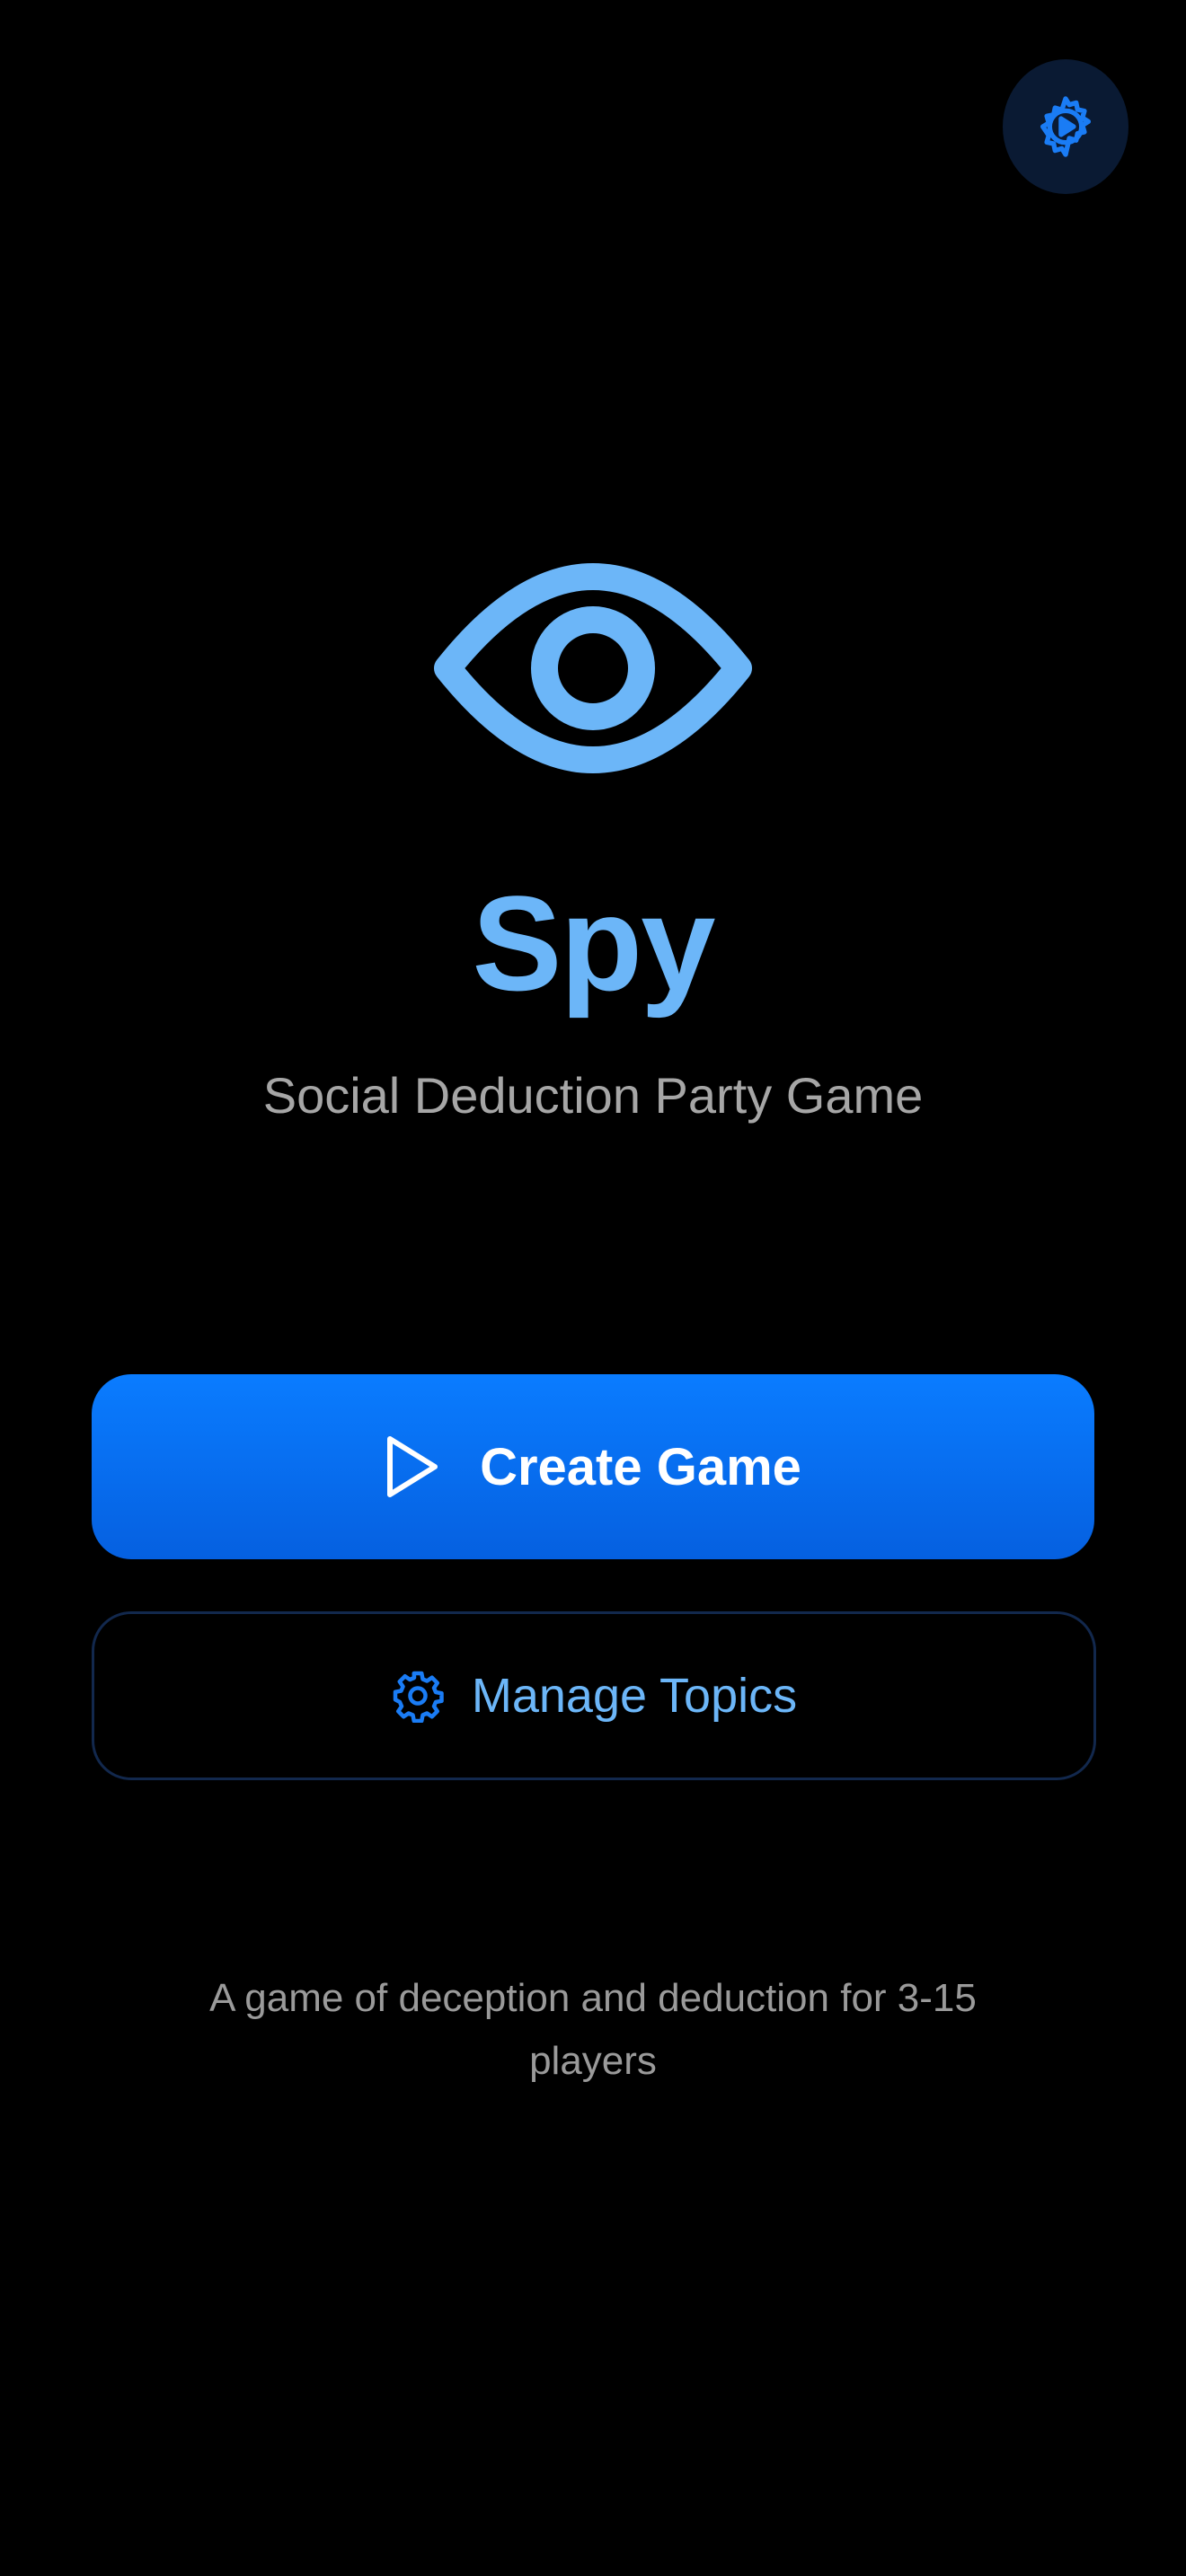  I want to click on app-subtitle: Social Deduction Party Game, so click(593, 1095).